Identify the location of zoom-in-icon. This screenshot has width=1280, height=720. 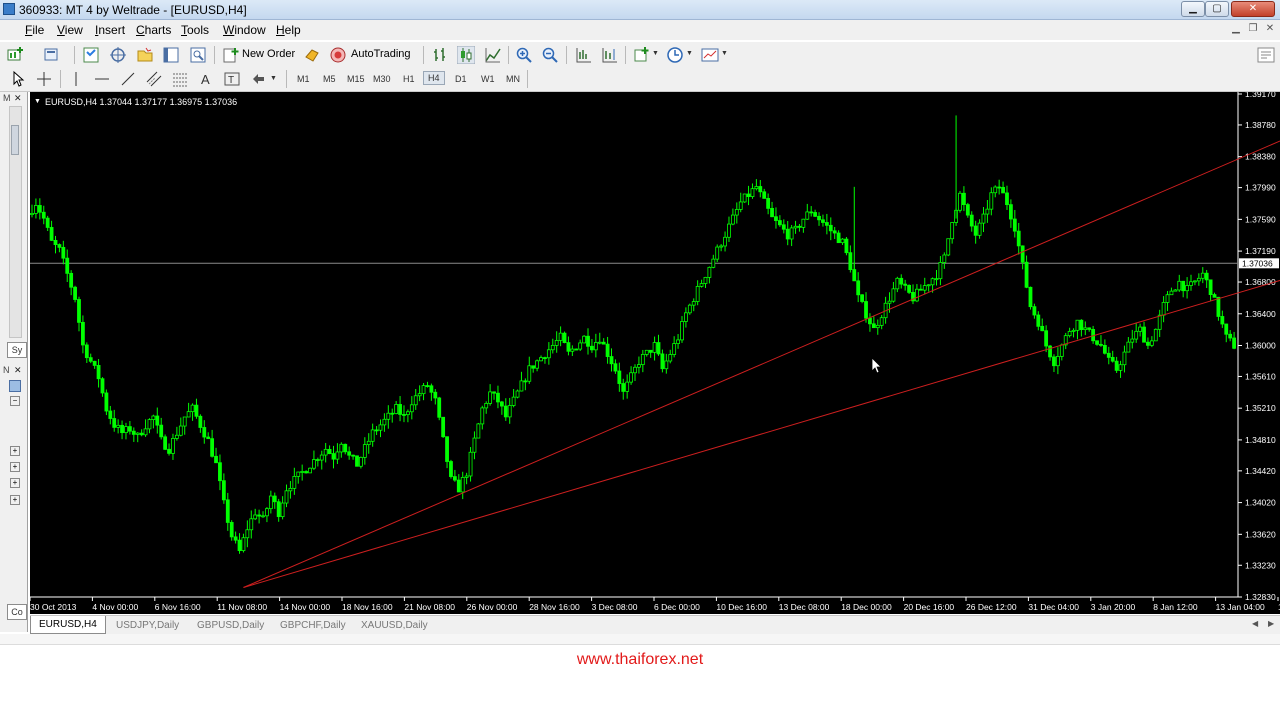
(524, 55).